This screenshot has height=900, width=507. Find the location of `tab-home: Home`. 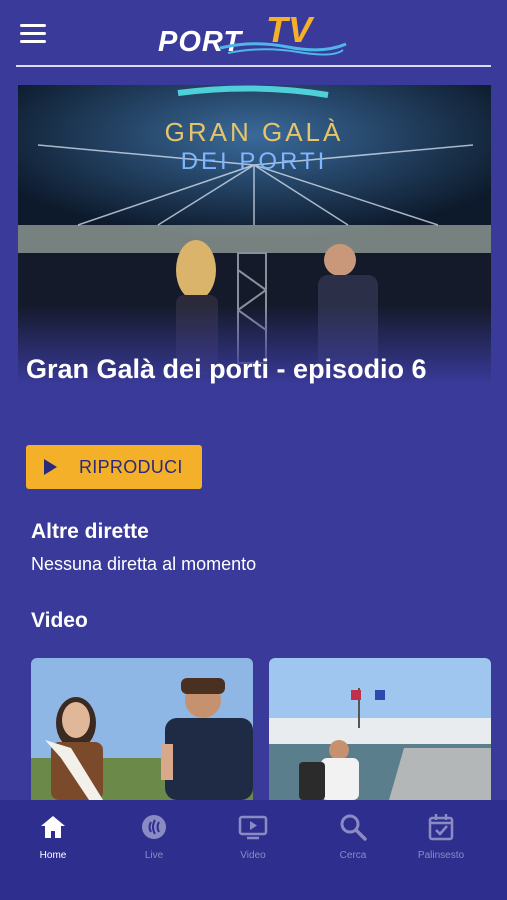

tab-home: Home is located at coordinates (53, 836).